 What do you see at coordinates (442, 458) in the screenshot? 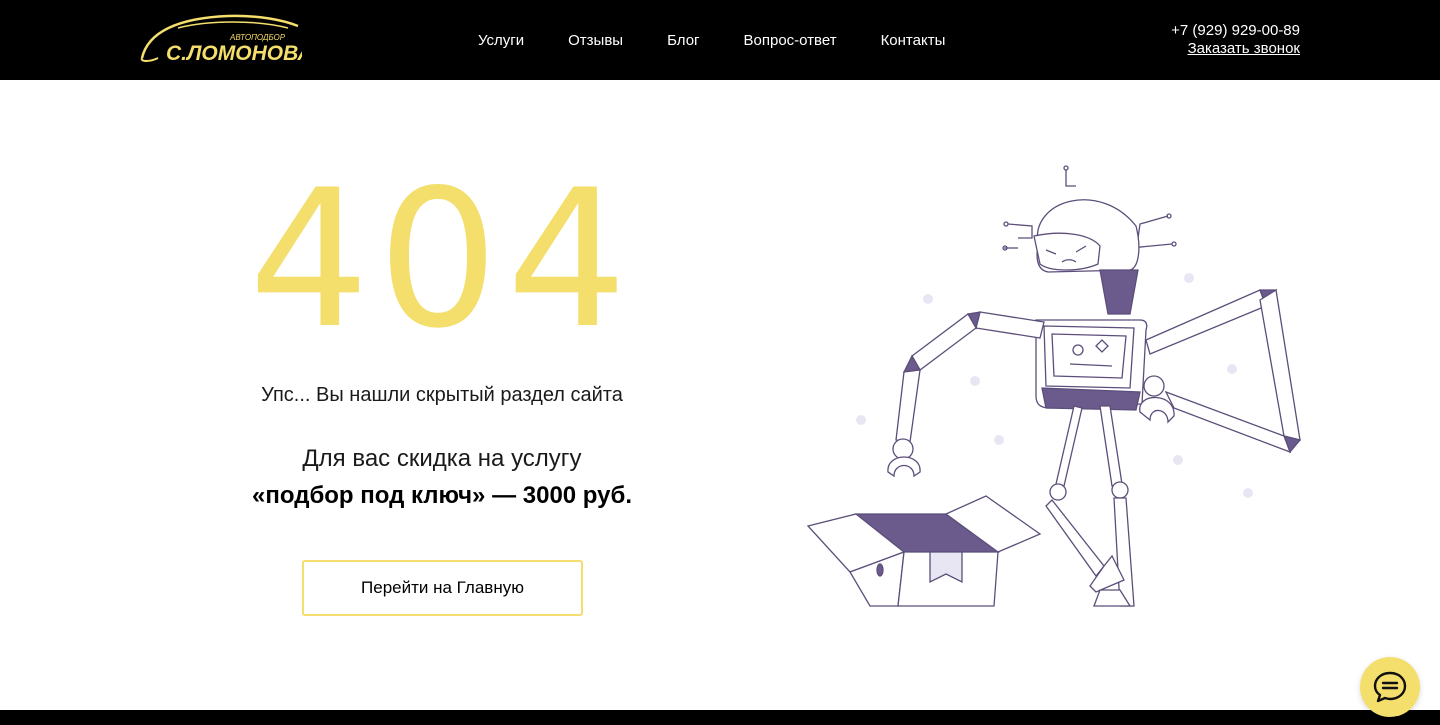
I see `discount-line: Для вас скидка на услугу` at bounding box center [442, 458].